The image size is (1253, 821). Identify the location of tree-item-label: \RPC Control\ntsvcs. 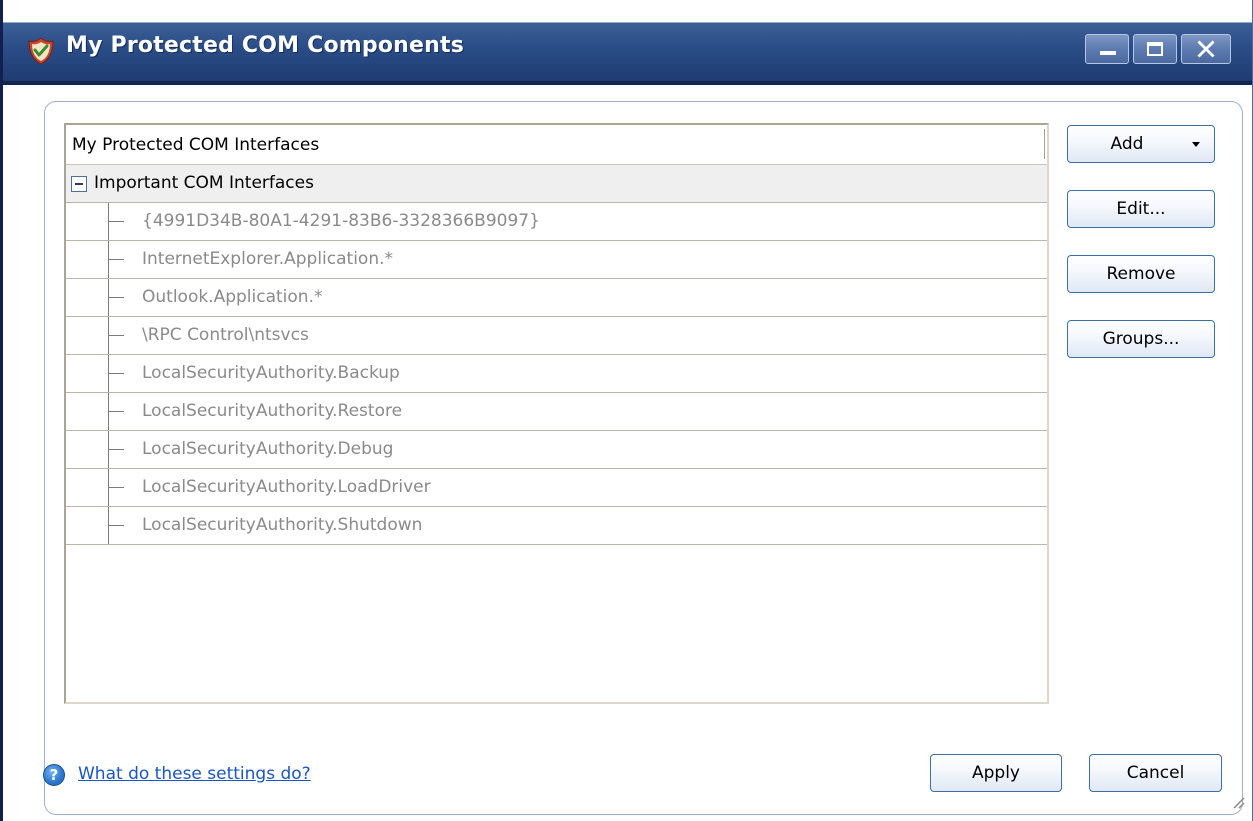
(225, 335).